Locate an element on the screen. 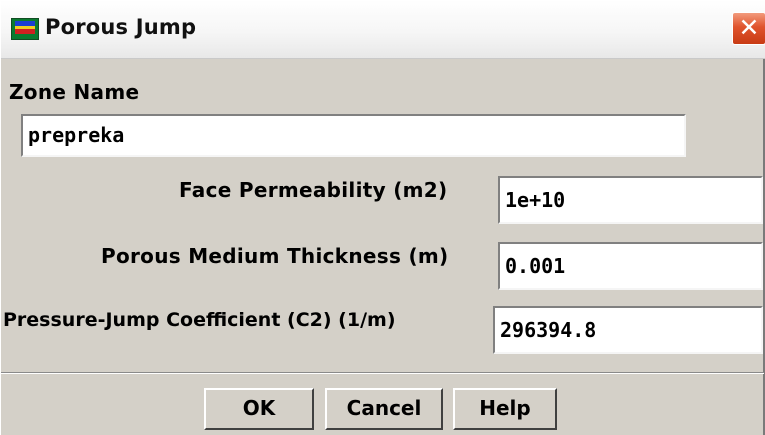 The image size is (765, 435). cancel-button: Cancel is located at coordinates (384, 409).